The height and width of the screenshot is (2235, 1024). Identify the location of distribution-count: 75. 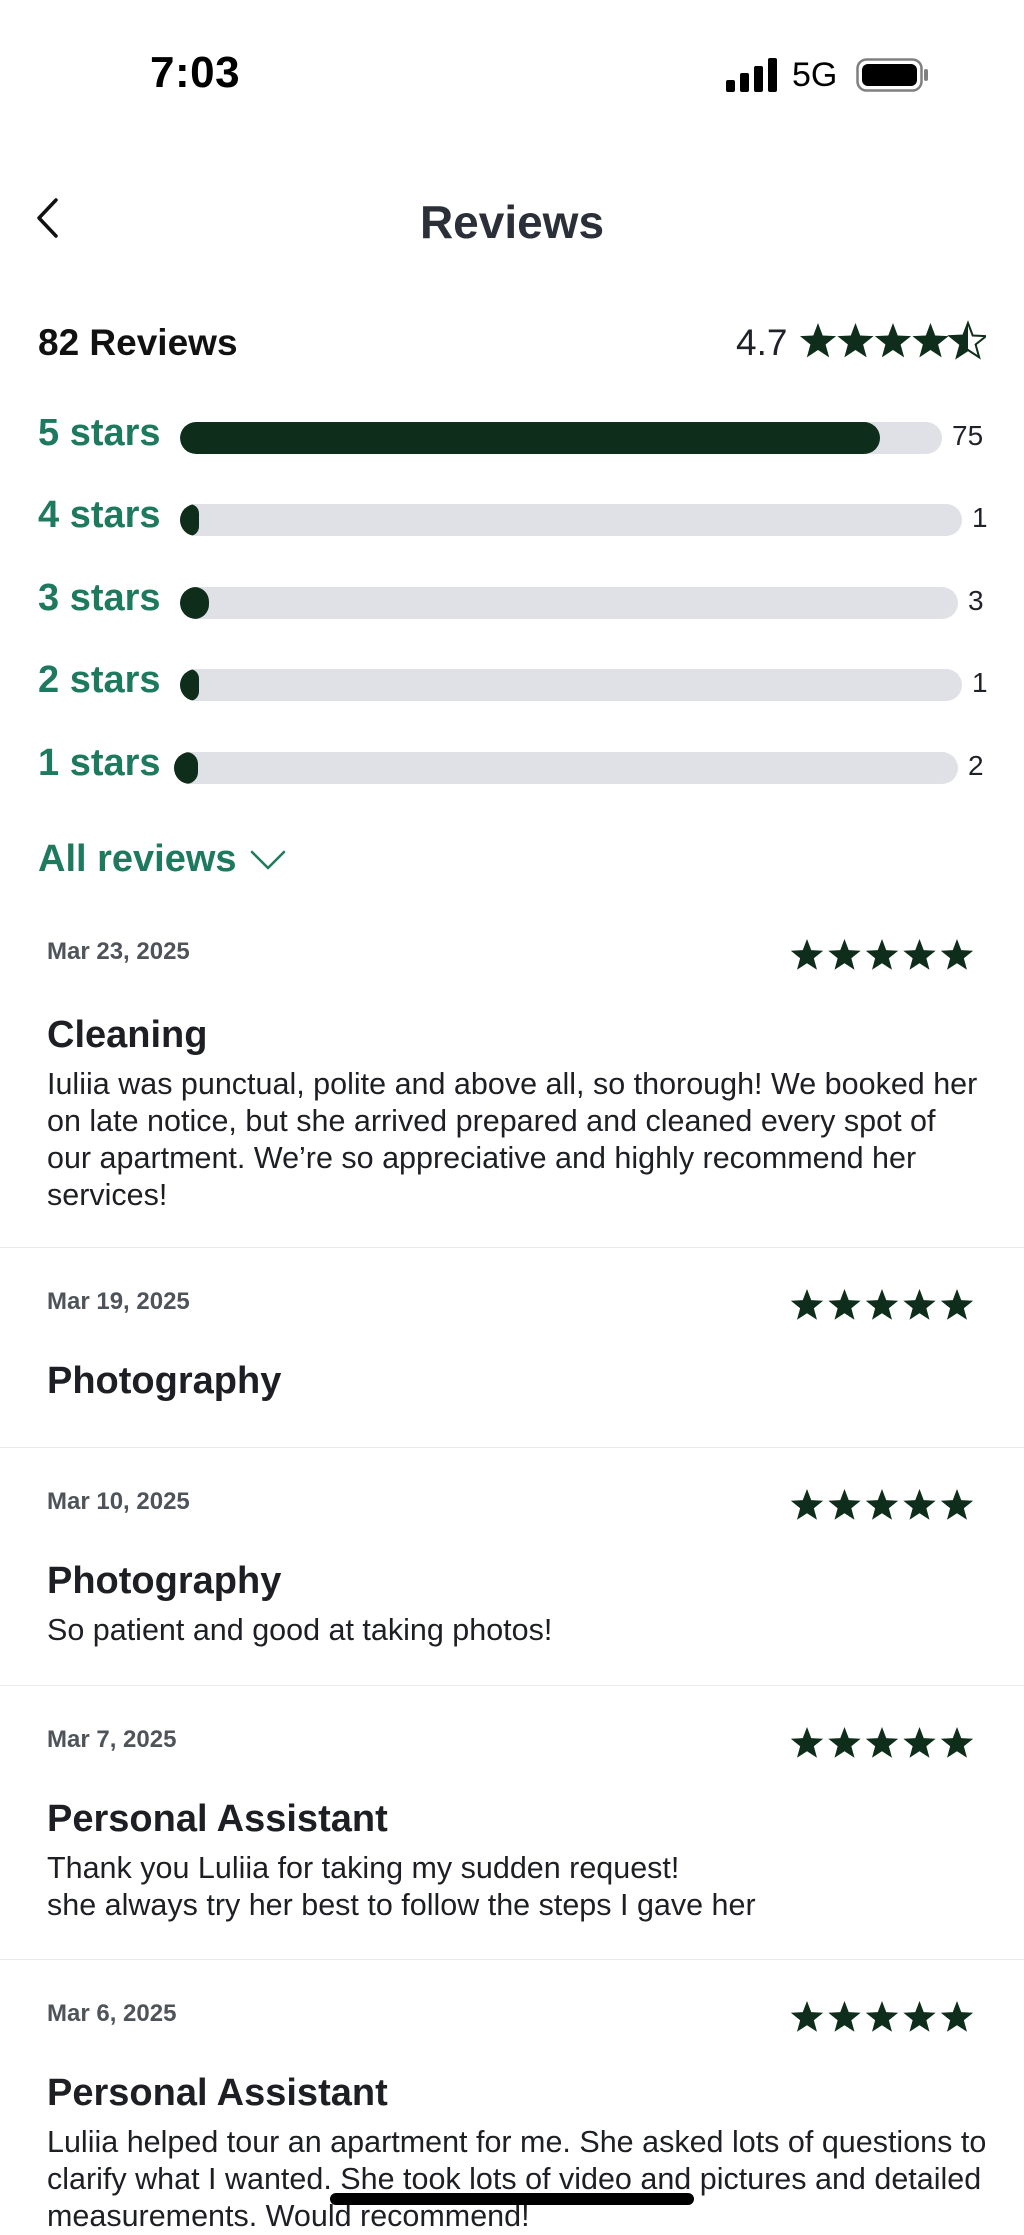
(968, 435).